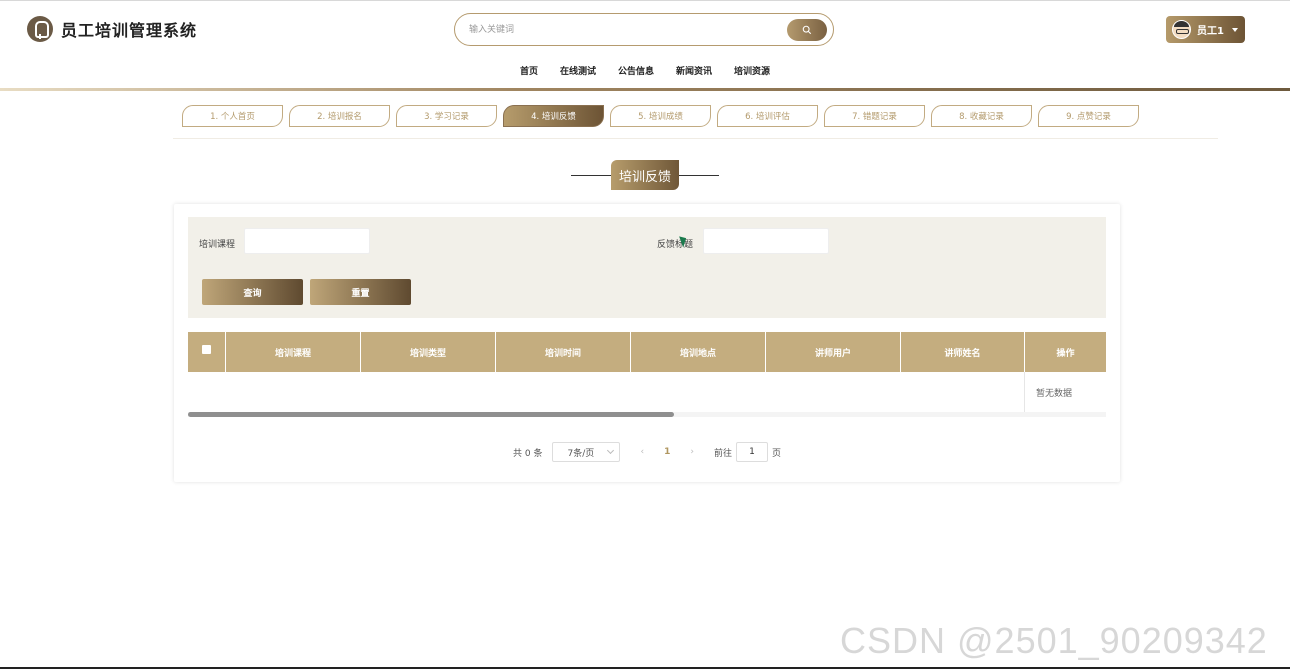 This screenshot has width=1290, height=669. I want to click on app-title: 员工培训管理系统, so click(129, 30).